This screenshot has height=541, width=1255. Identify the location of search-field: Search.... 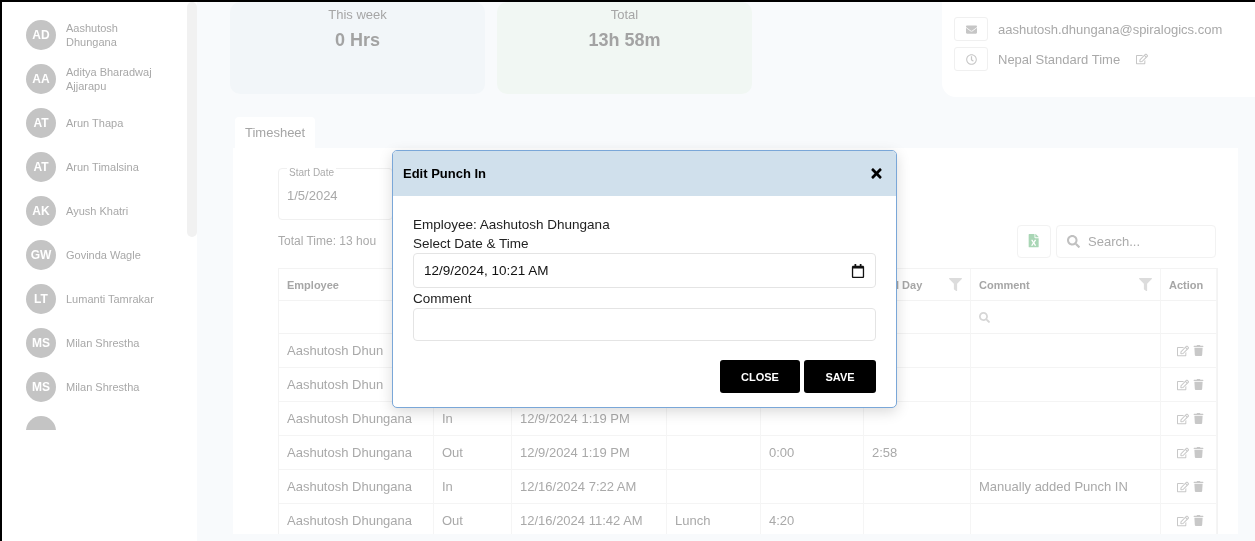
(1136, 241).